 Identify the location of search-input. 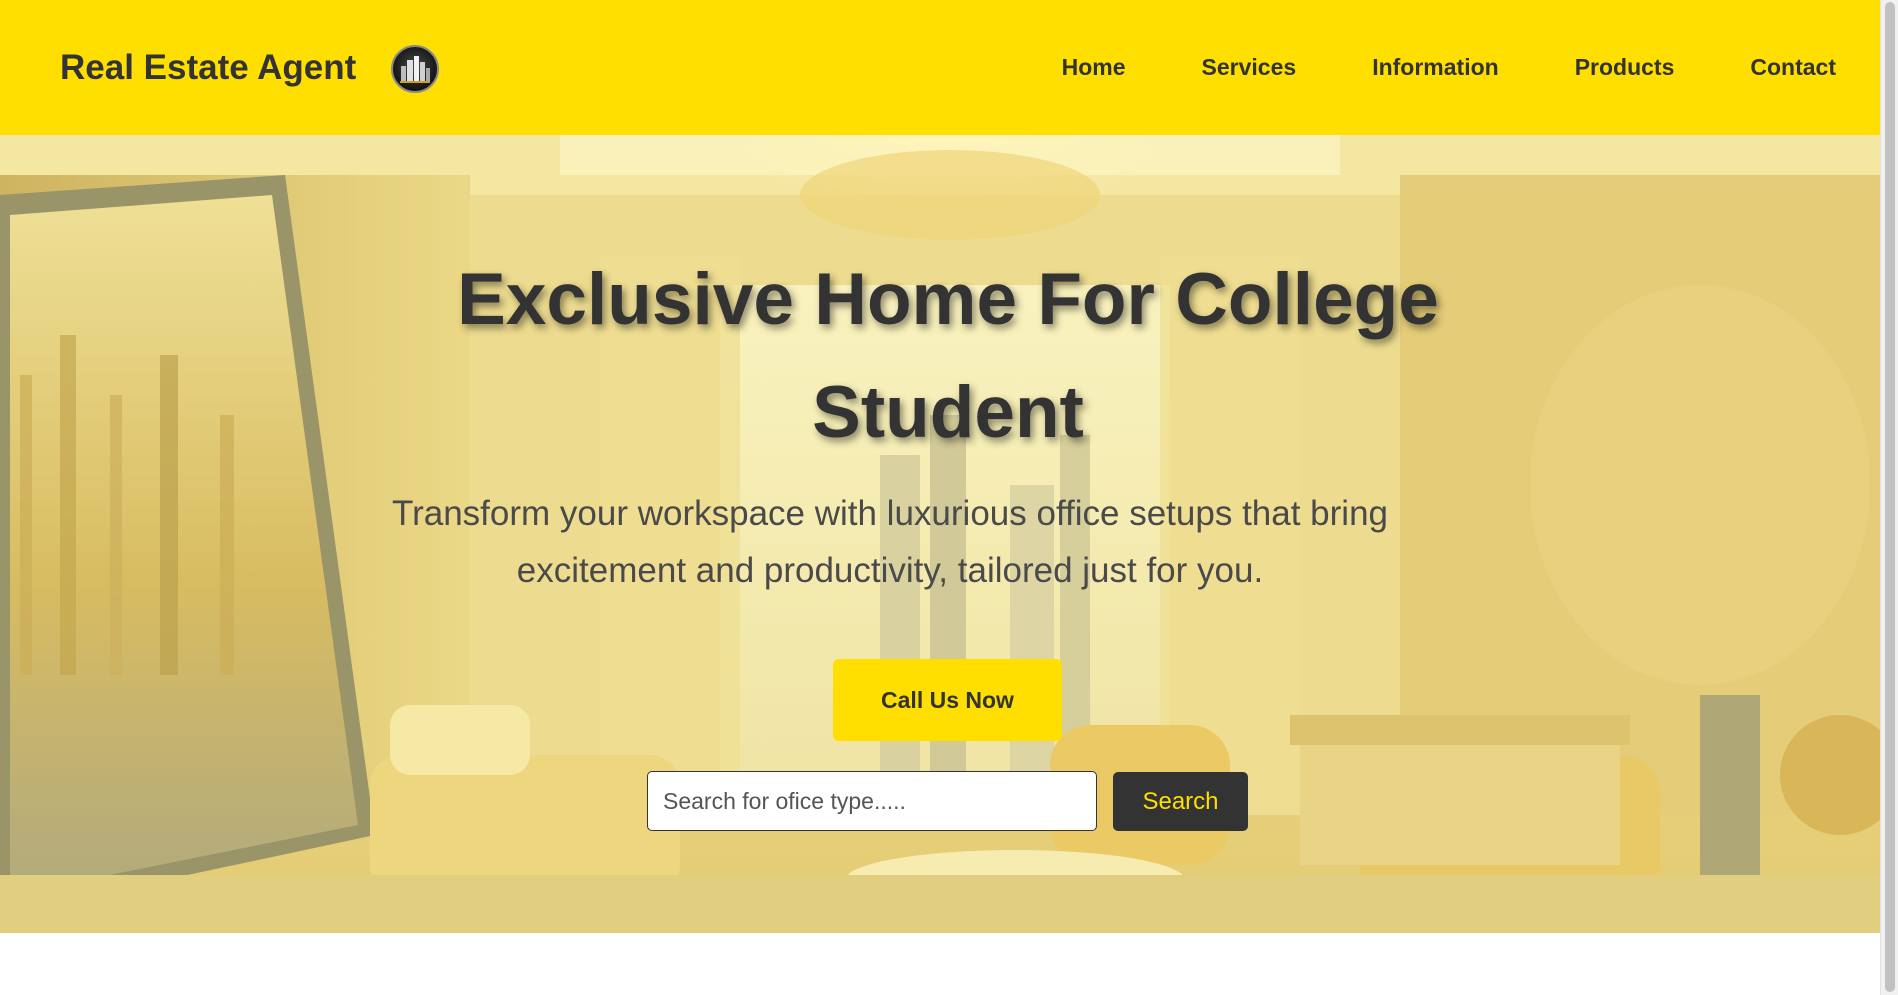
(872, 801).